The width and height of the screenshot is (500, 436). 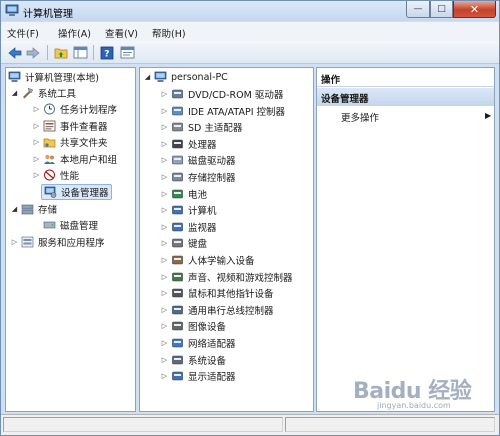 I want to click on device-category-item: ▷ 声音、视频和游戏控制器, so click(x=226, y=277).